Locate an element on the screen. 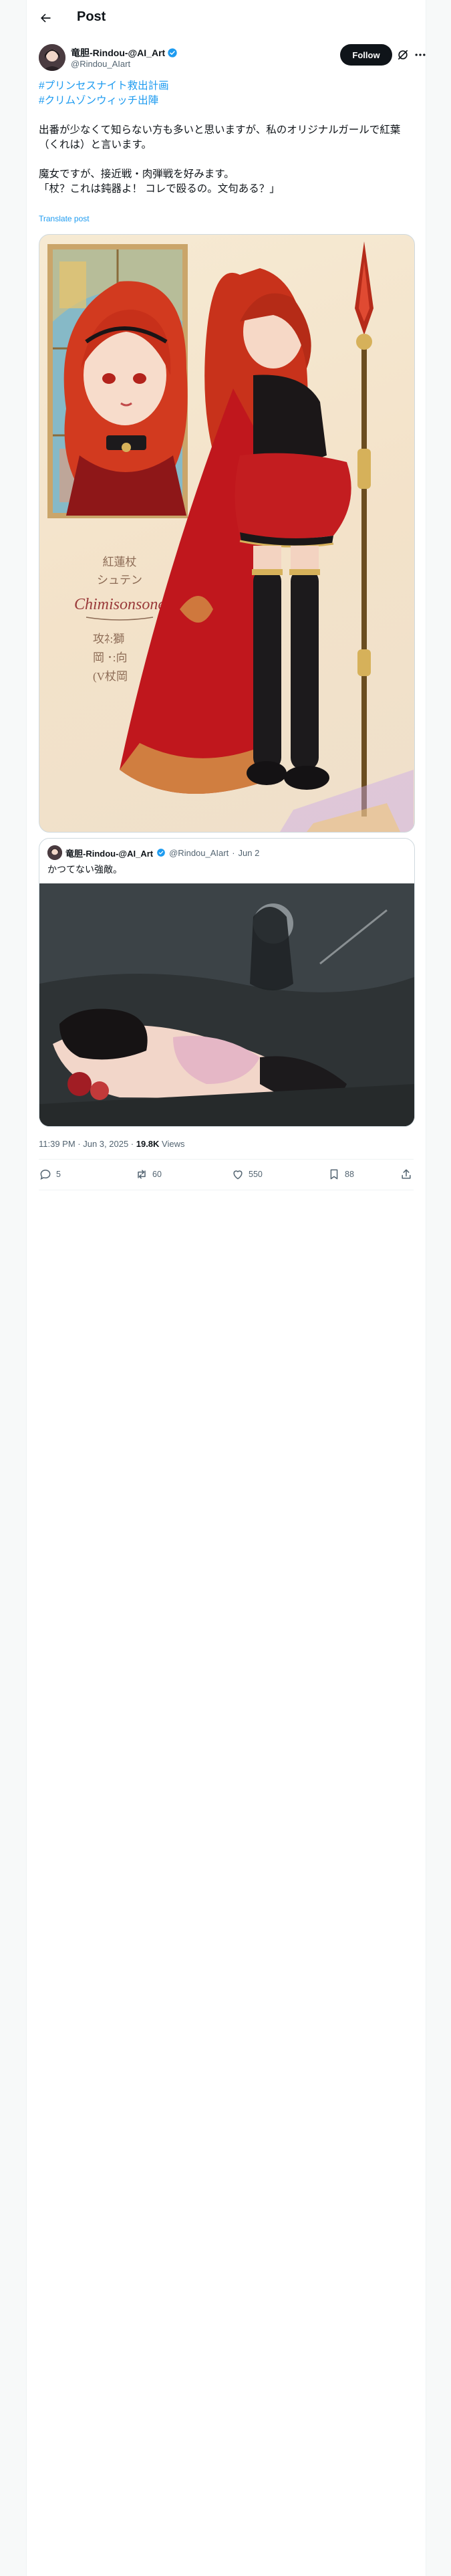  overlay-text: シュテン is located at coordinates (119, 580).